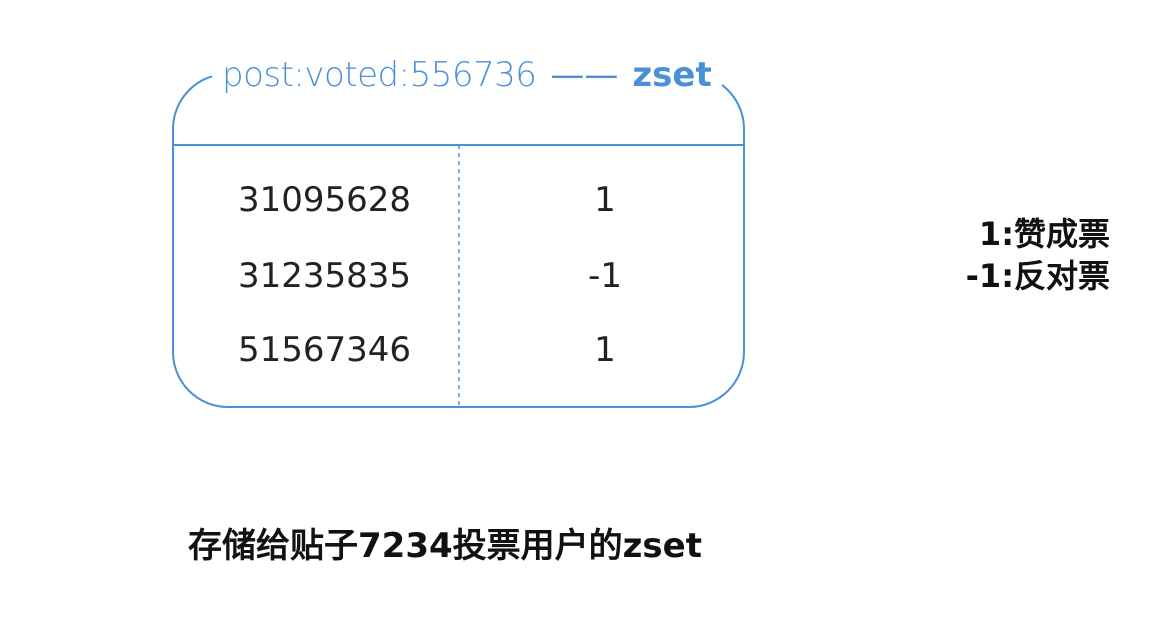  What do you see at coordinates (672, 75) in the screenshot?
I see `zset-type-label: zset` at bounding box center [672, 75].